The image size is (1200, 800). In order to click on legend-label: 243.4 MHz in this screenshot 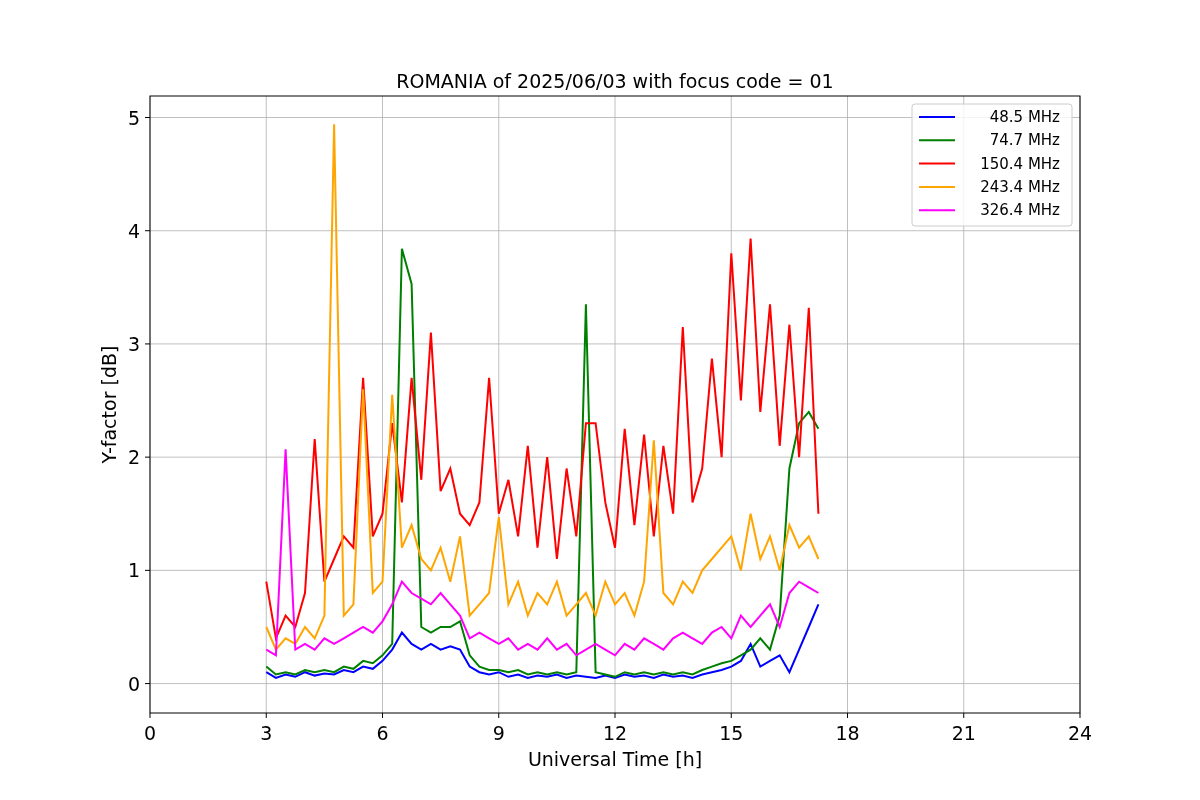, I will do `click(1020, 186)`.